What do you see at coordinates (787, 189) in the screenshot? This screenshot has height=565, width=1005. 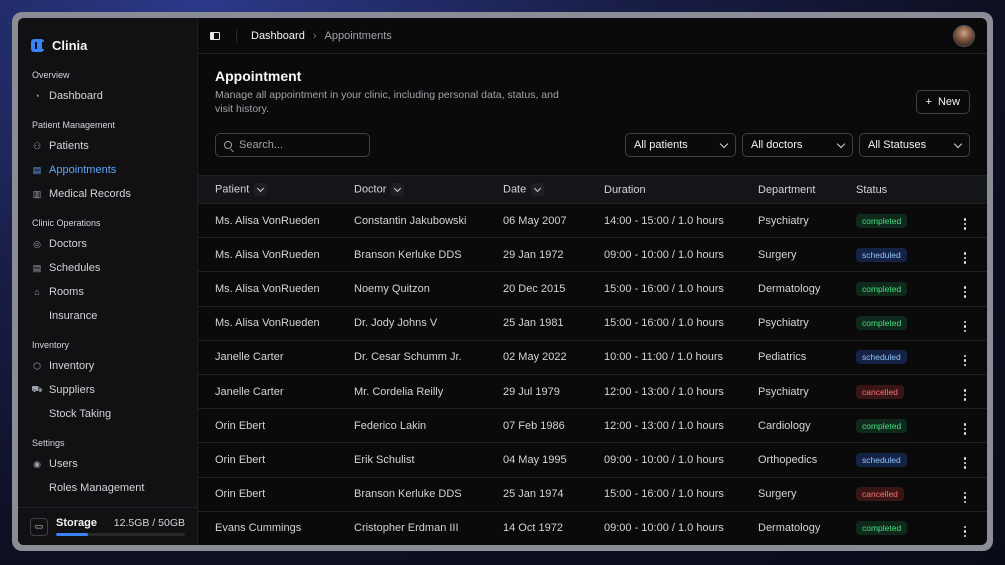 I see `column-header-department: Department` at bounding box center [787, 189].